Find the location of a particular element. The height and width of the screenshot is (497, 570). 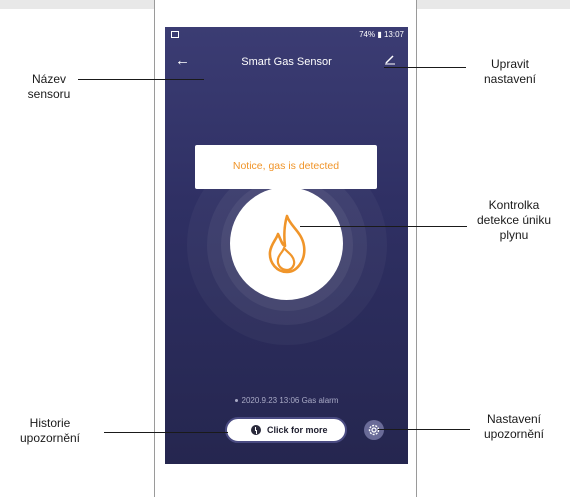

alert-settings-button is located at coordinates (374, 430).